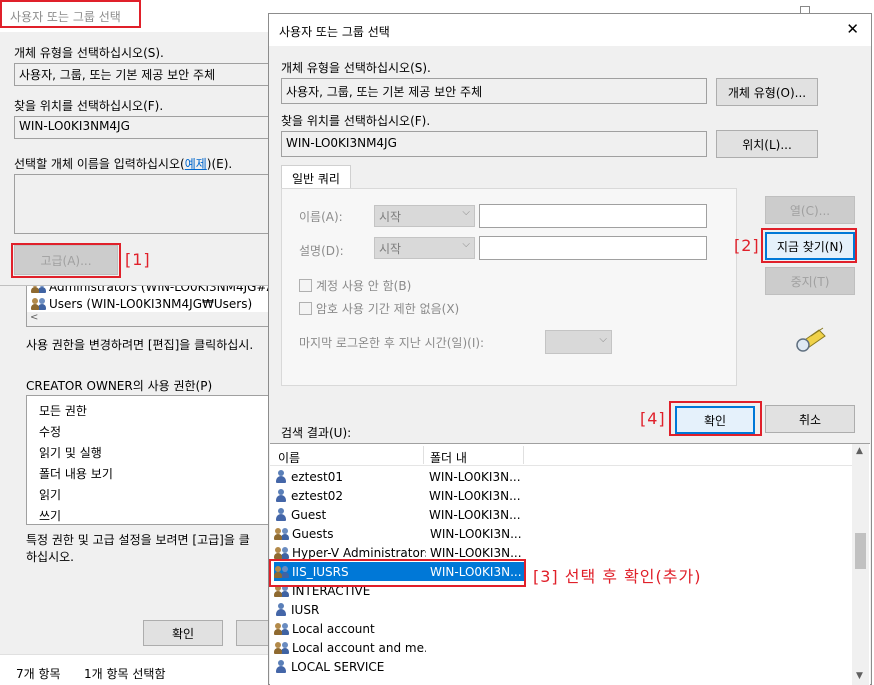 This screenshot has height=685, width=874. Describe the element at coordinates (125, 674) in the screenshot. I see `status-selected-count: 1개 항목 선택함` at that location.